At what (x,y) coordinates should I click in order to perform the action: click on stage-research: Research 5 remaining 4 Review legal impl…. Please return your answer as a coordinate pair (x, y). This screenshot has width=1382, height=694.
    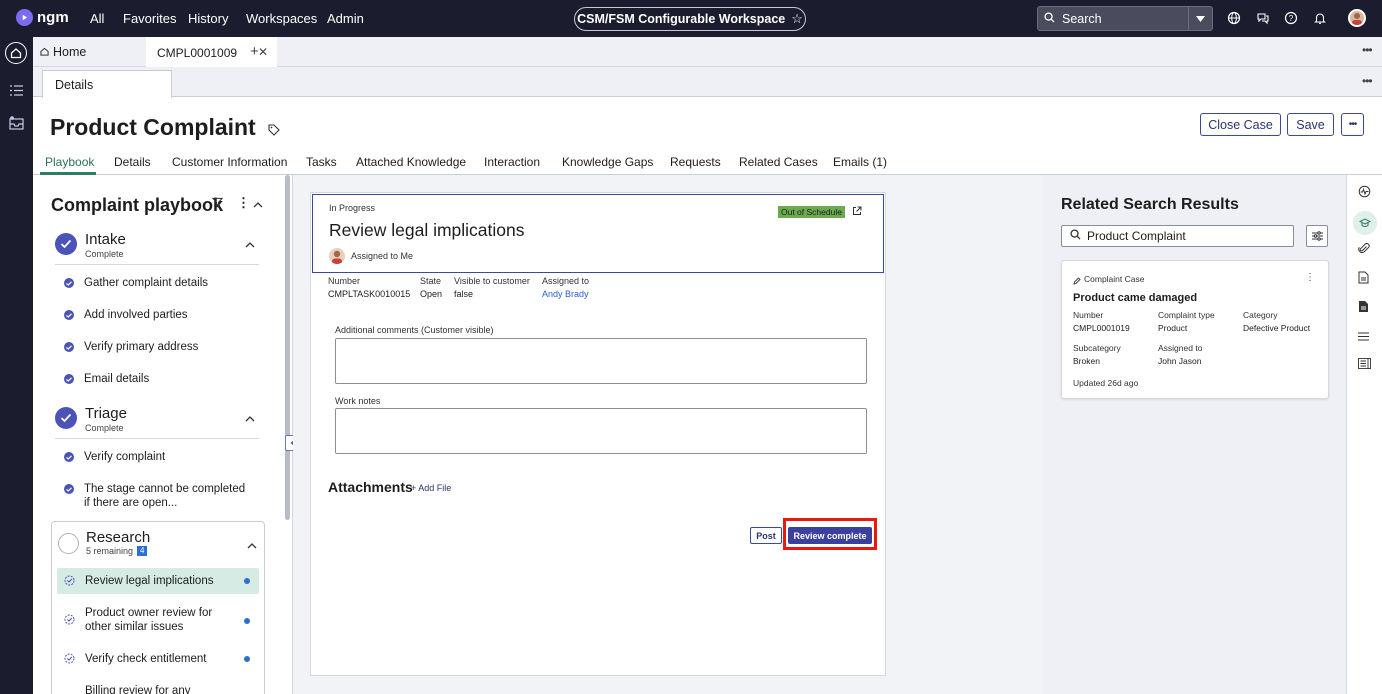
    Looking at the image, I should click on (158, 607).